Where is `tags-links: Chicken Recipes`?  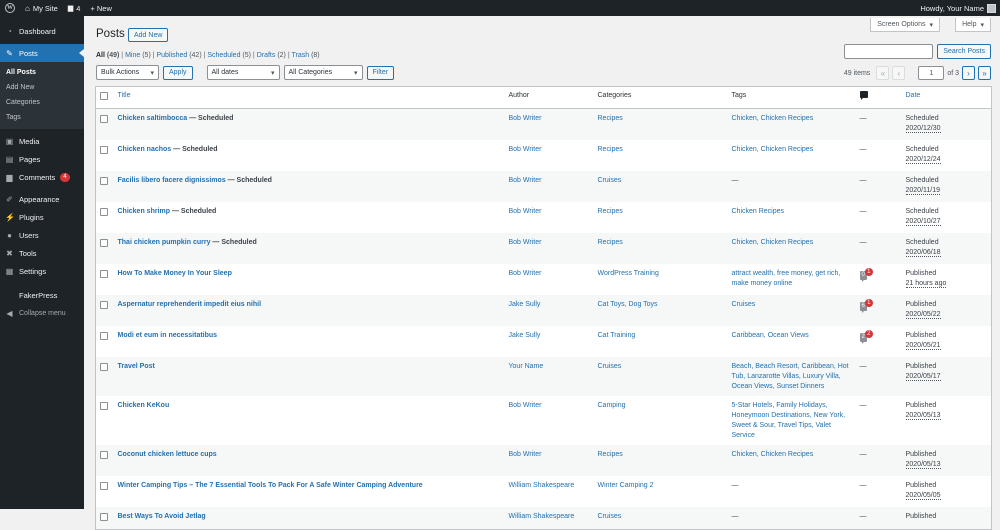
tags-links: Chicken Recipes is located at coordinates (758, 211).